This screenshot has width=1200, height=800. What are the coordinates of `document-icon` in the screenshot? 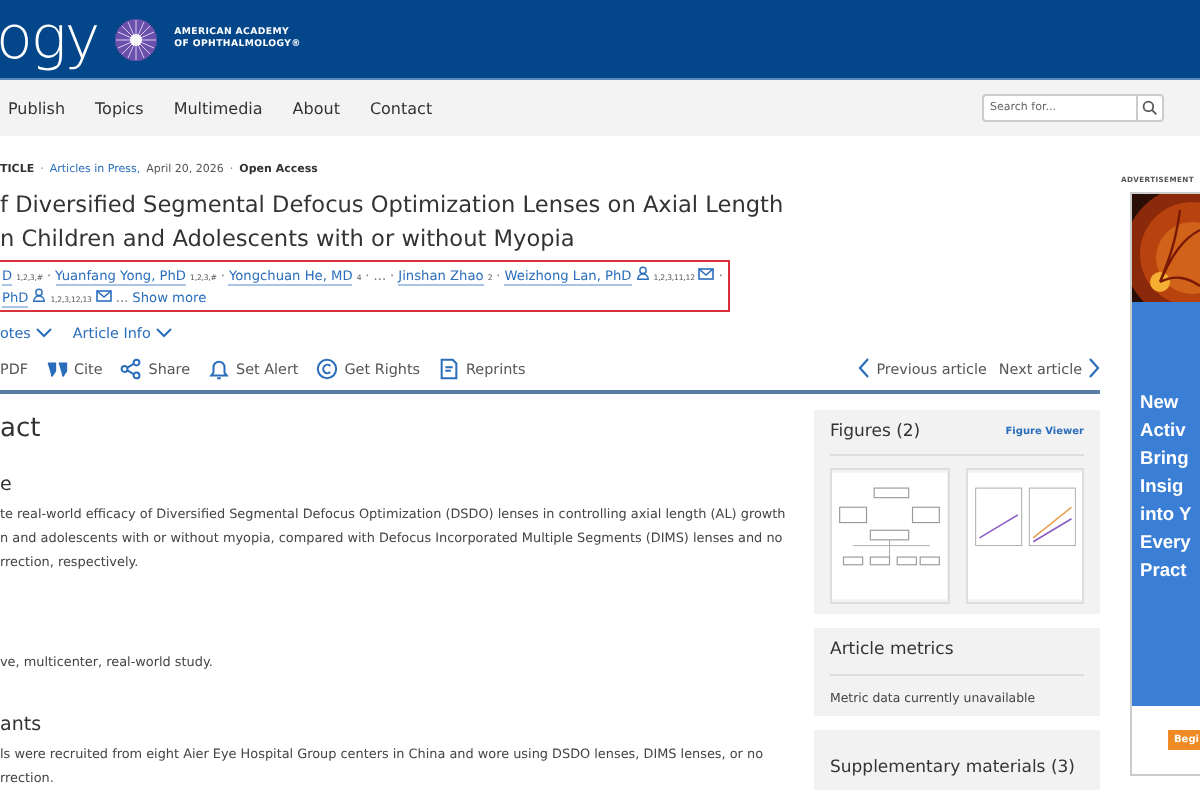 It's located at (449, 368).